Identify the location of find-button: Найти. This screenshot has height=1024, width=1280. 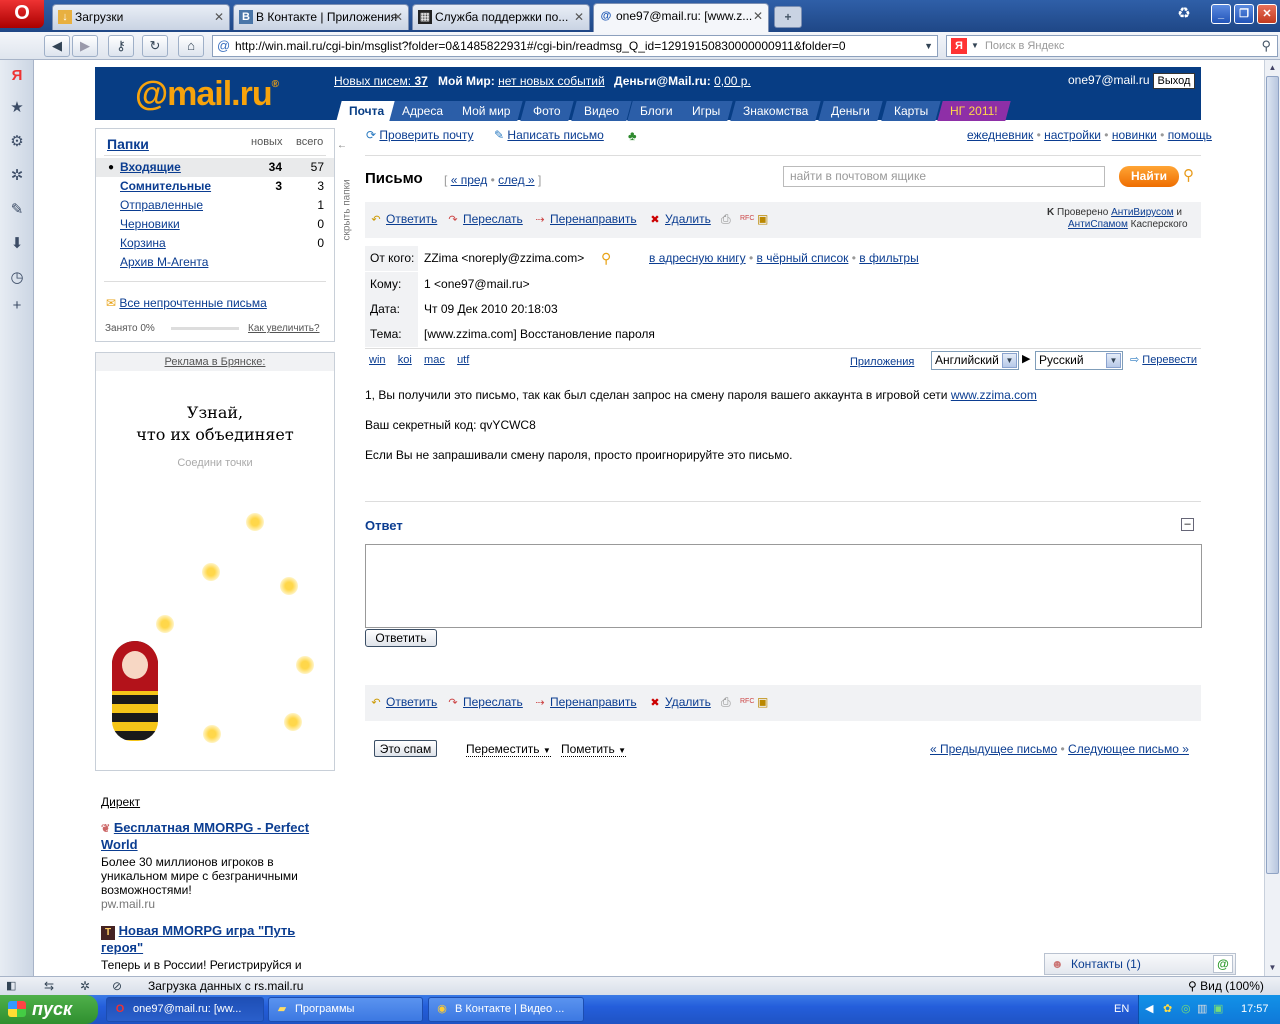
(1149, 176).